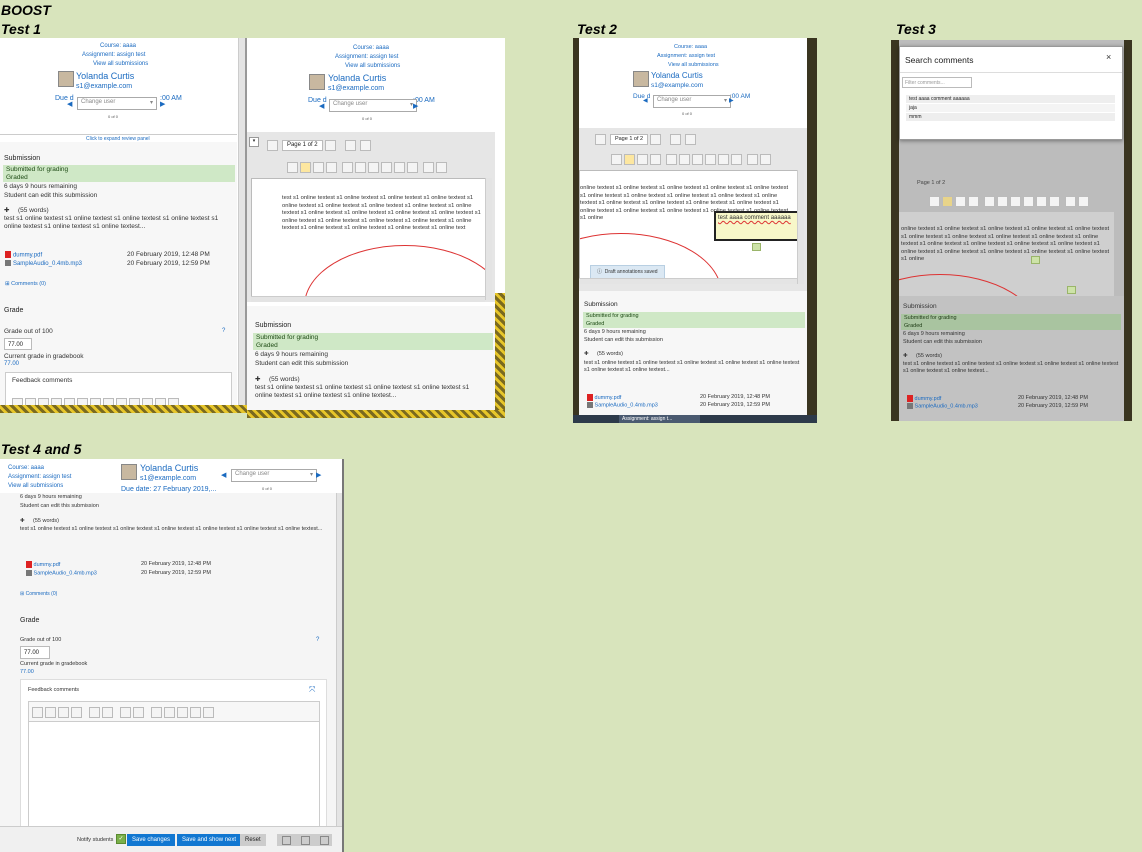  I want to click on comment-result: jaja, so click(1010, 108).